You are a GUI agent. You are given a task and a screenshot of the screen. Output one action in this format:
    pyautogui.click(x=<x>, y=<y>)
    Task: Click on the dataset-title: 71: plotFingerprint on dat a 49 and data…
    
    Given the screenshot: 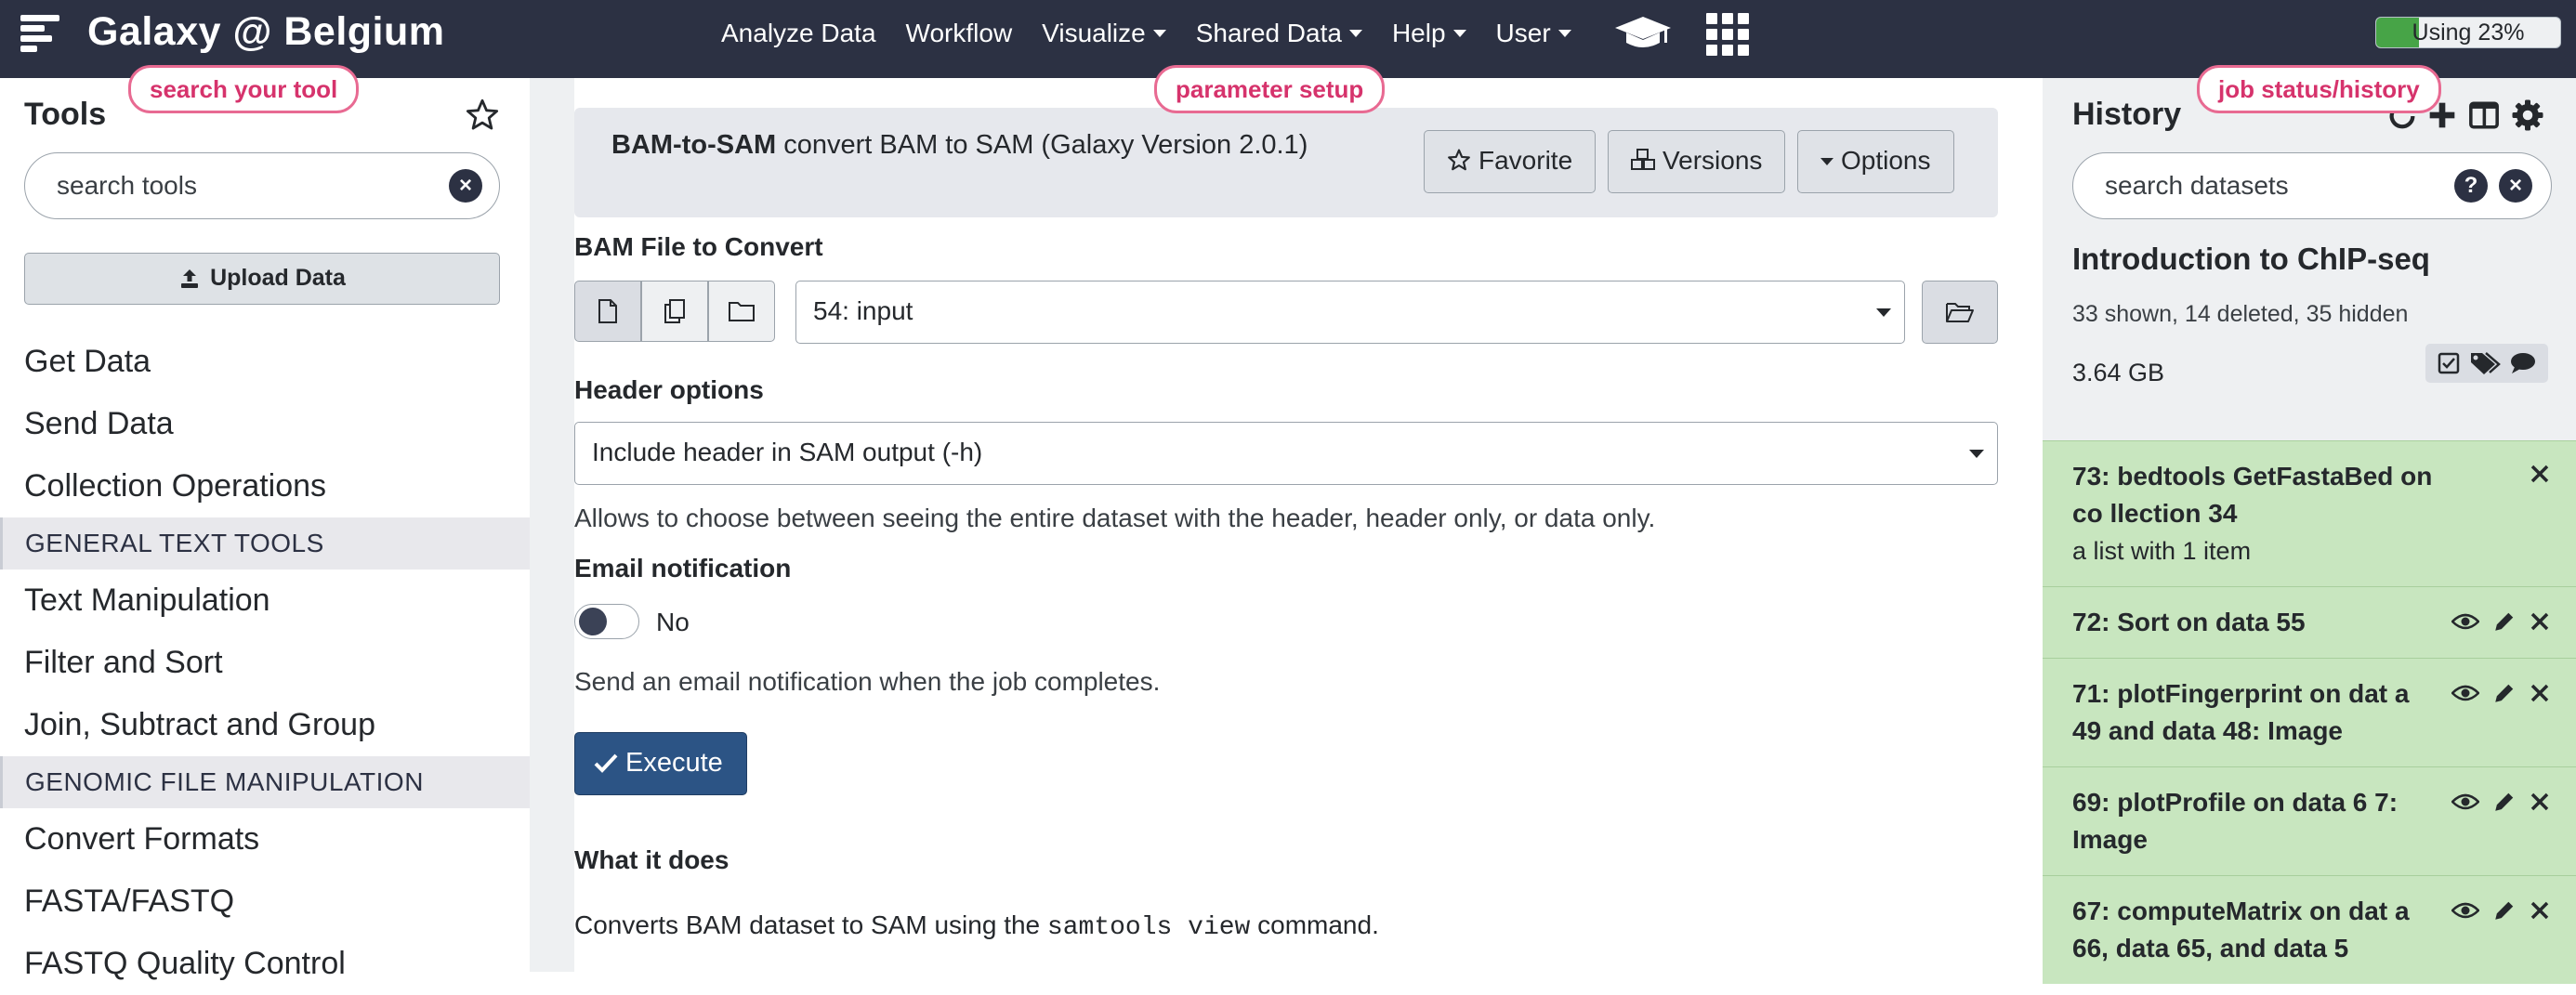 What is the action you would take?
    pyautogui.click(x=2254, y=712)
    